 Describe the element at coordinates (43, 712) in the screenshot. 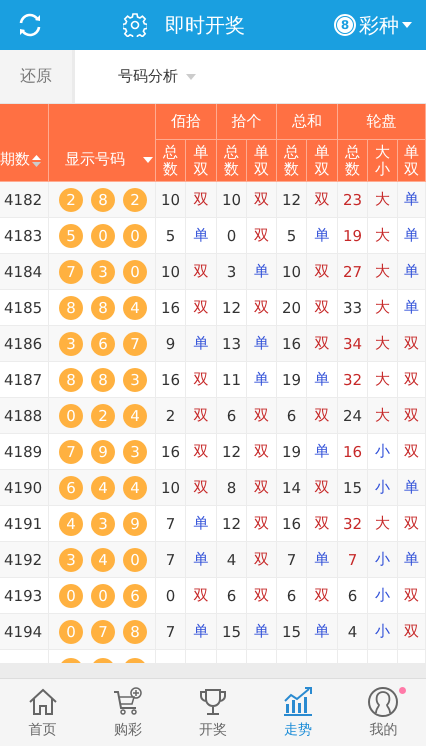

I see `tab-bar-item: 首页` at that location.